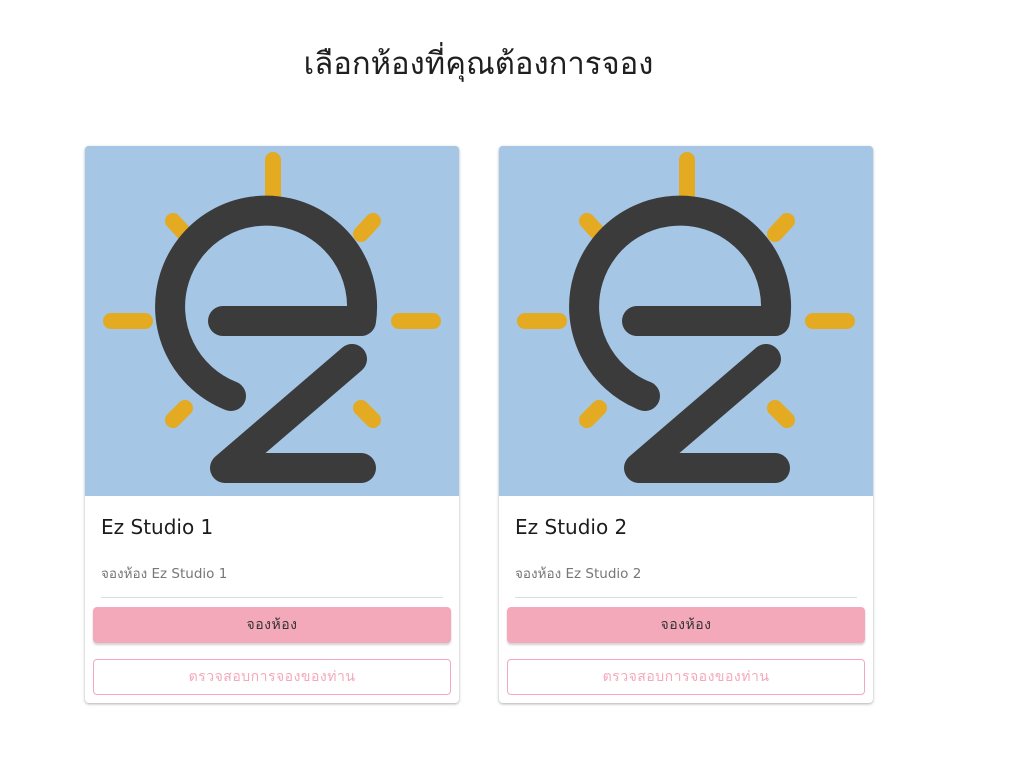  I want to click on page-title: เลือกห้องที่คุณต้องการจอง, so click(478, 64).